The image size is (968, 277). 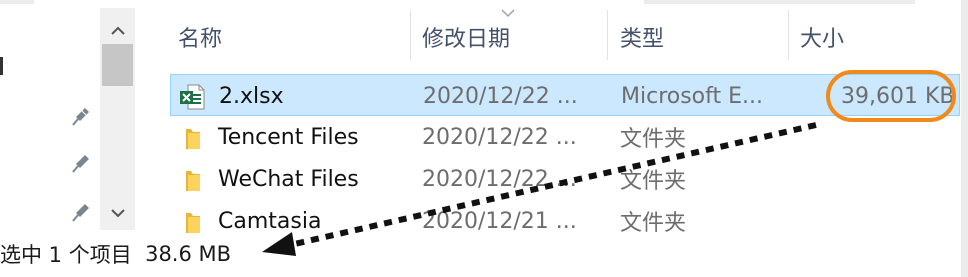 I want to click on scroll-up-button, so click(x=117, y=31).